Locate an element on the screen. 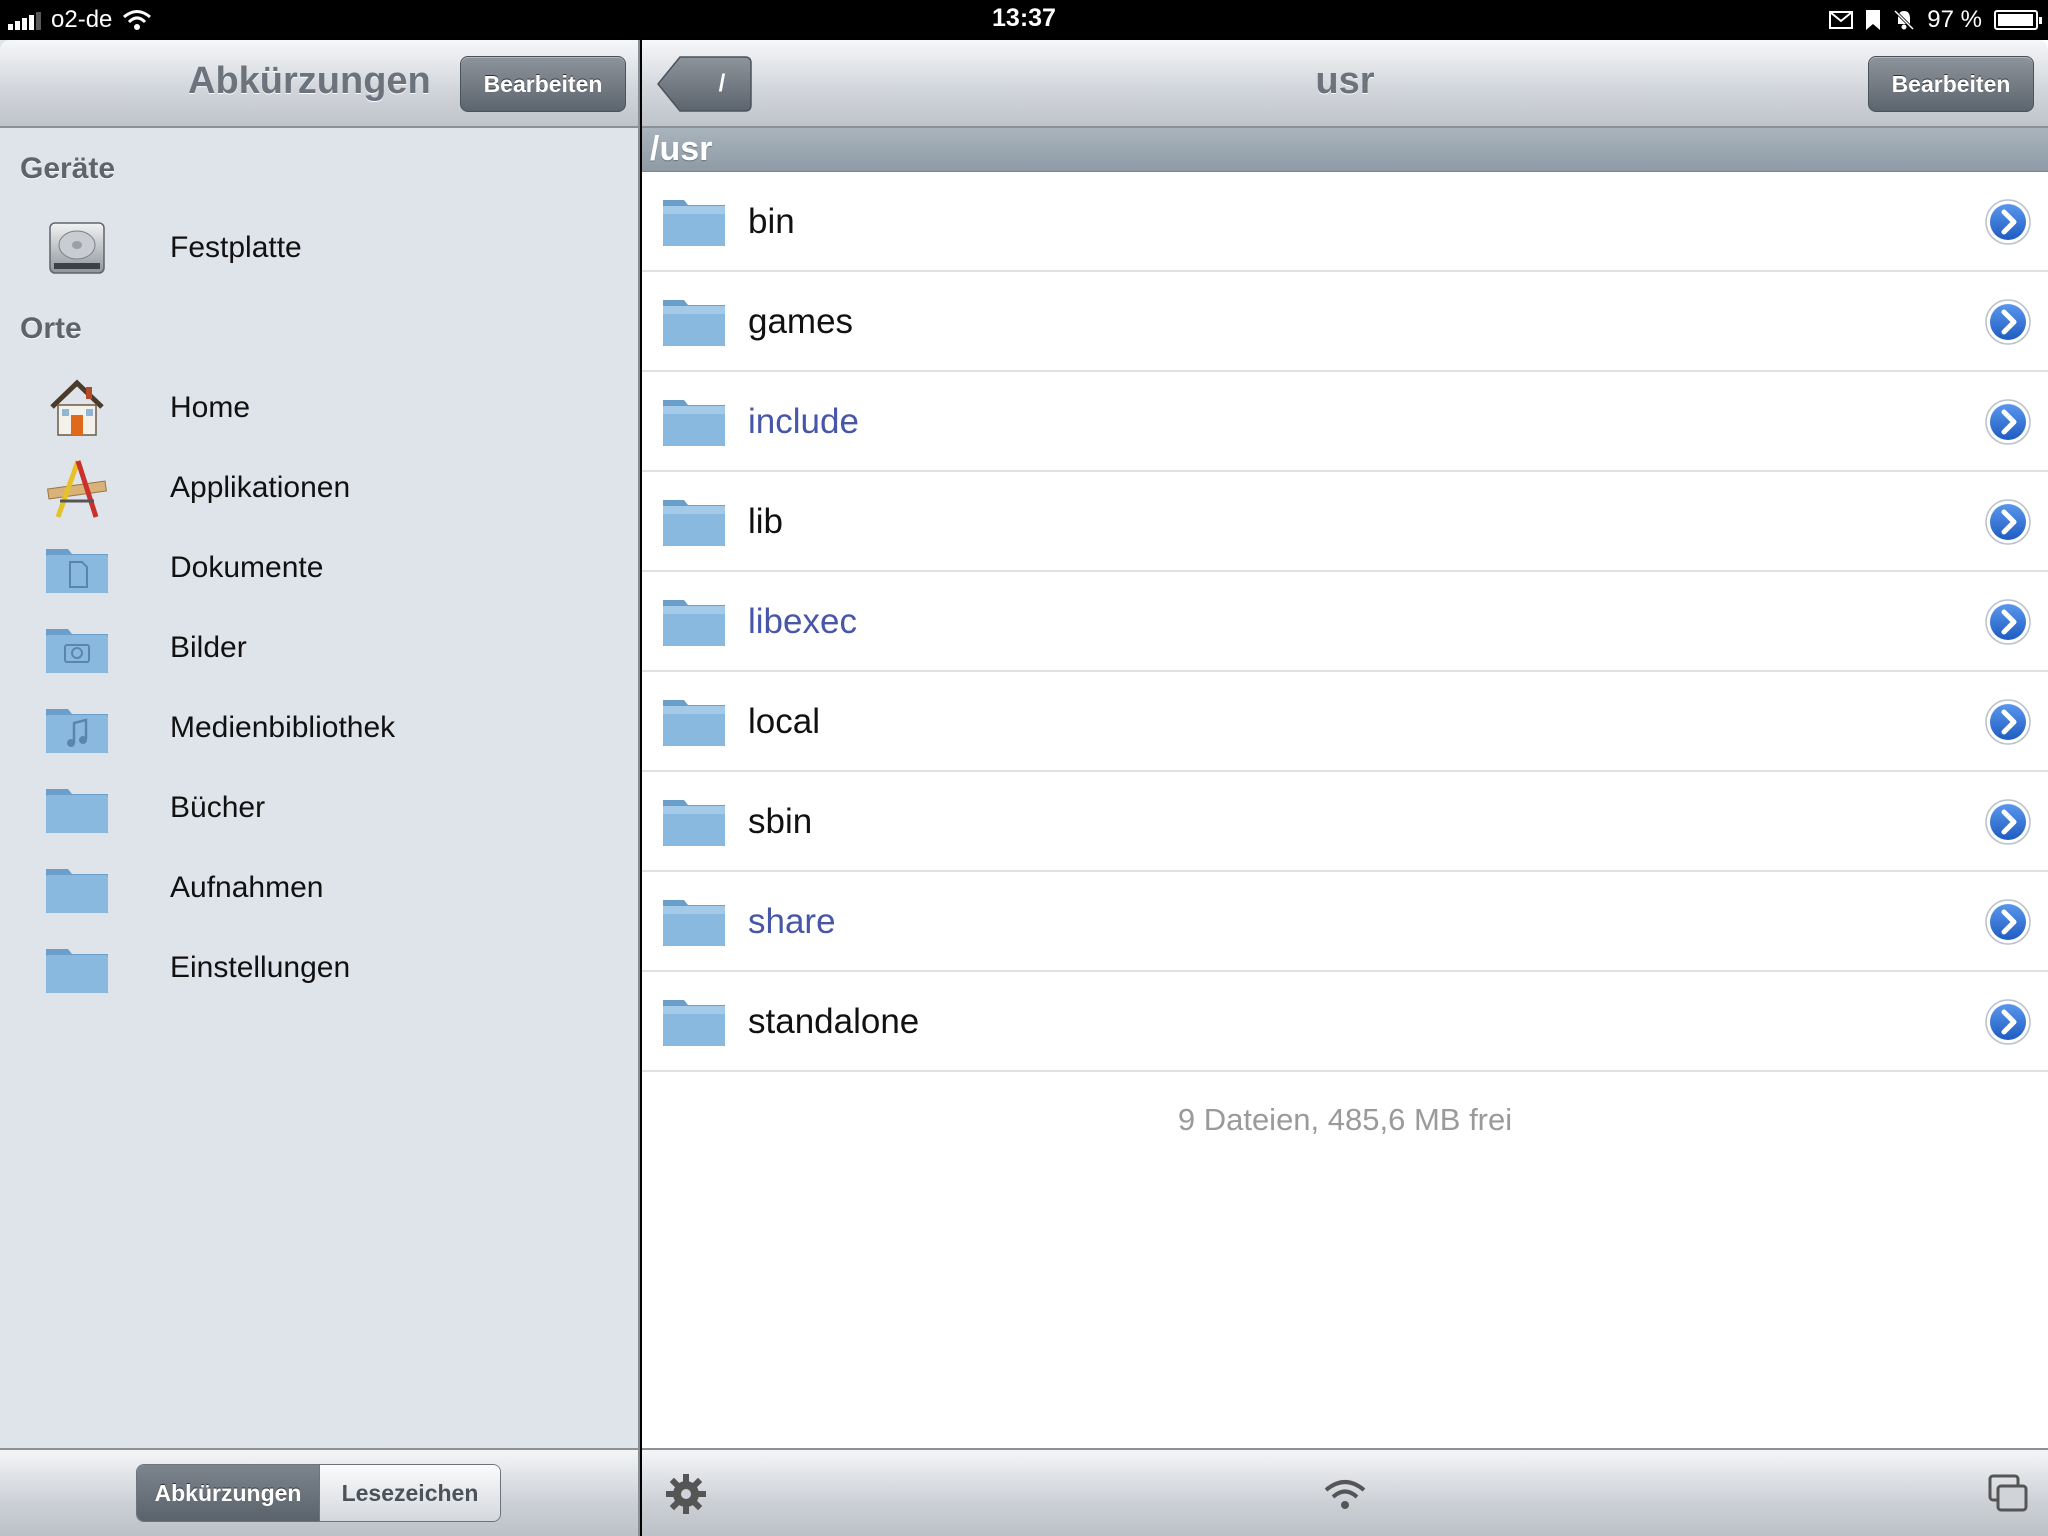 Image resolution: width=2048 pixels, height=1536 pixels. path-header: /usr is located at coordinates (1345, 150).